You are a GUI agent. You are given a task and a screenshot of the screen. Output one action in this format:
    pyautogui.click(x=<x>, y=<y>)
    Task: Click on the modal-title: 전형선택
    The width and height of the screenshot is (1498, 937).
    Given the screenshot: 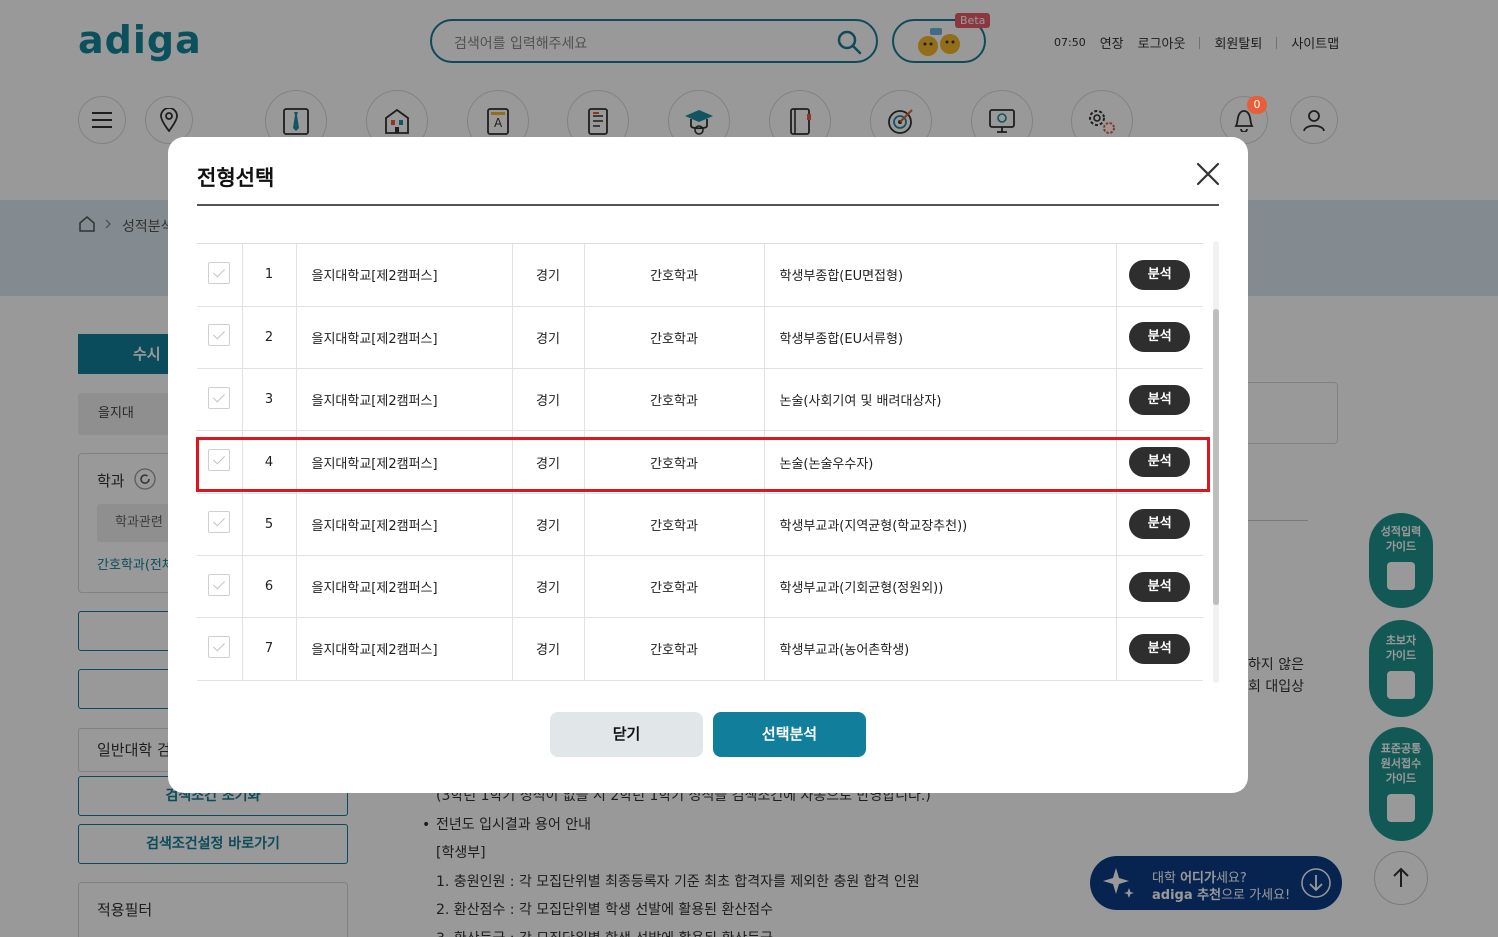 What is the action you would take?
    pyautogui.click(x=236, y=178)
    